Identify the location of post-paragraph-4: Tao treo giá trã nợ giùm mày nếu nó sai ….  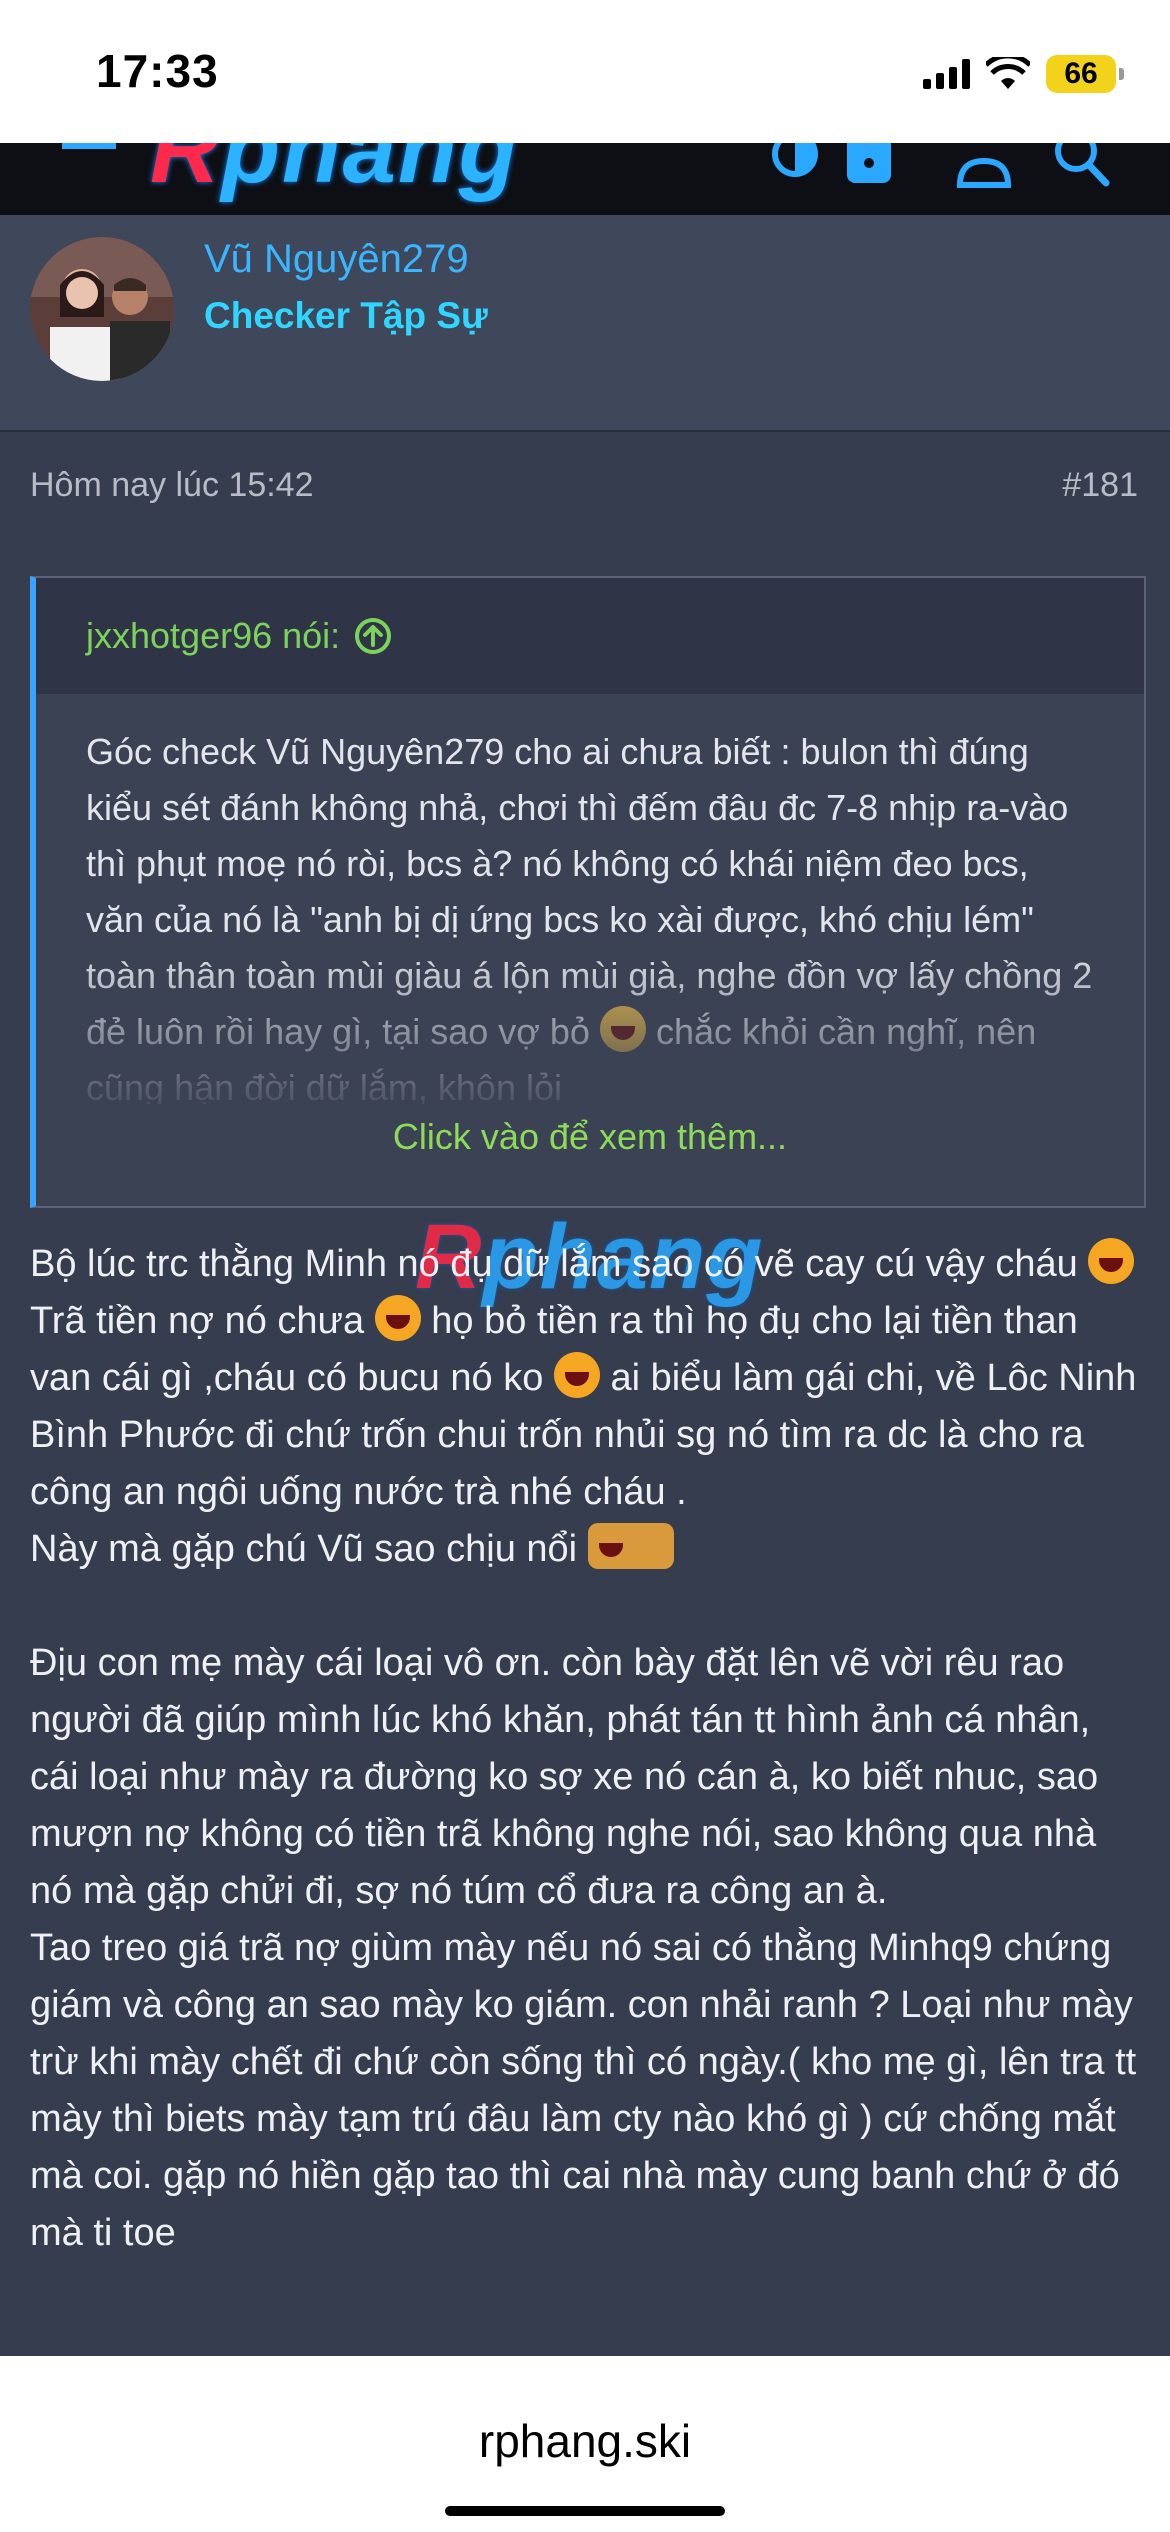
(583, 2090).